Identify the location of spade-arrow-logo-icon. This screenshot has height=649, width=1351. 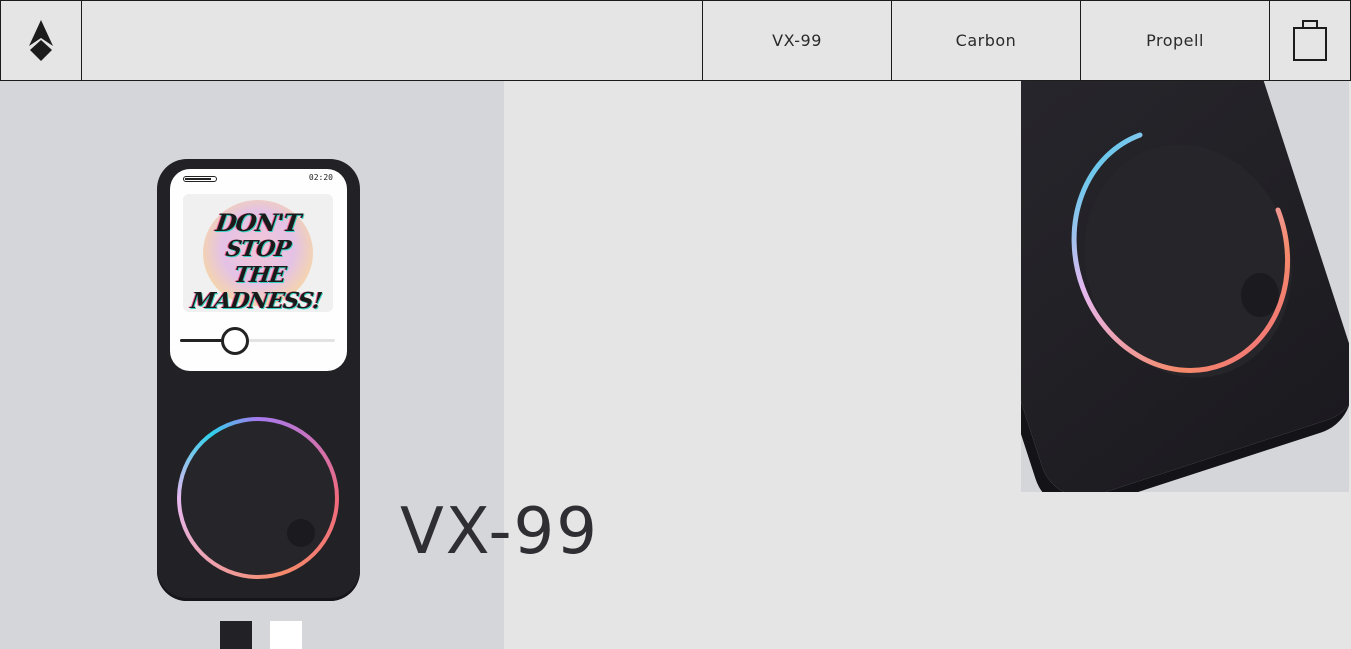
(41, 40).